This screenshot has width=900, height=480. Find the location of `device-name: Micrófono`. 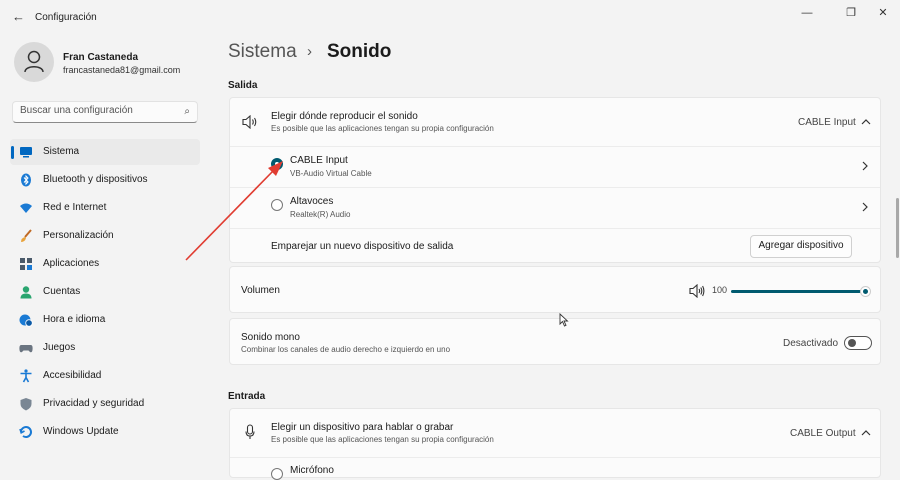

device-name: Micrófono is located at coordinates (312, 470).